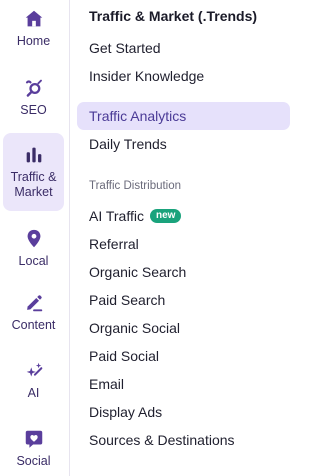 The image size is (320, 476). What do you see at coordinates (116, 216) in the screenshot?
I see `nav-item-label: AI Traffic` at bounding box center [116, 216].